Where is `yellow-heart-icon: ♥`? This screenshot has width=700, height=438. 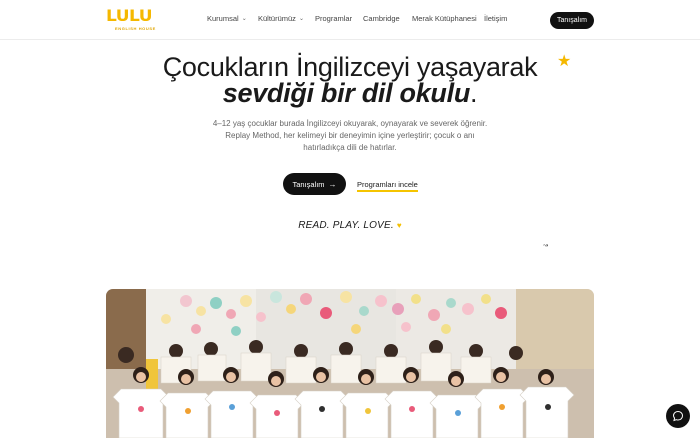 yellow-heart-icon: ♥ is located at coordinates (399, 225).